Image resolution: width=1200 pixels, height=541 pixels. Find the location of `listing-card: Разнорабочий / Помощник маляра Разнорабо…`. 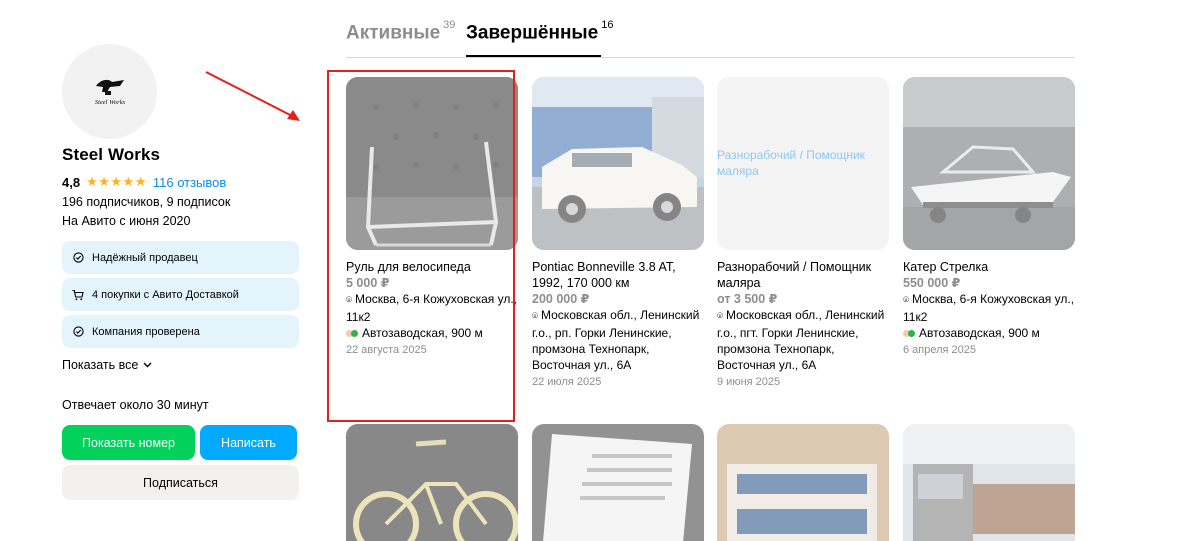

listing-card: Разнорабочий / Помощник маляра Разнорабо… is located at coordinates (803, 233).